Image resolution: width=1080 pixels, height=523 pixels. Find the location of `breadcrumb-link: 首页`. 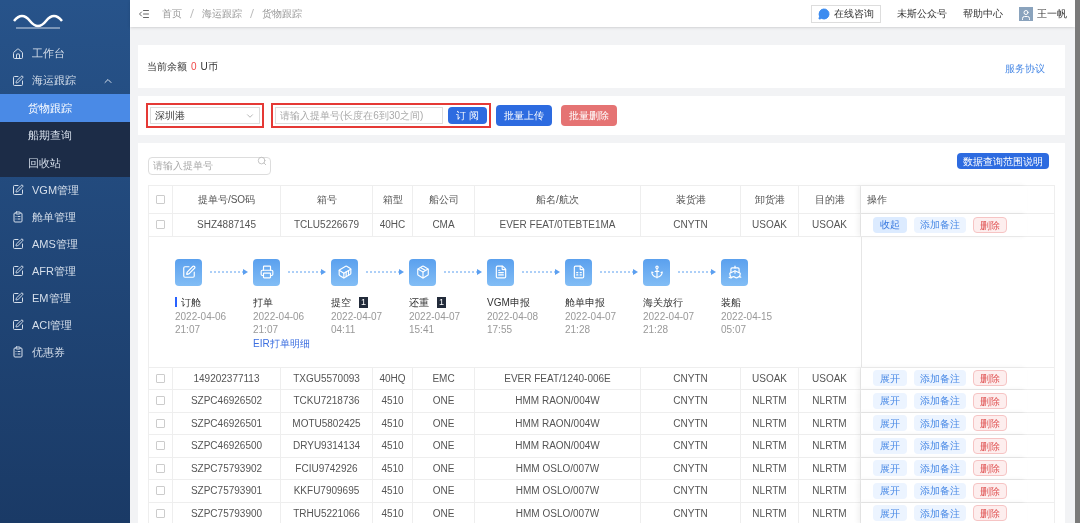

breadcrumb-link: 首页 is located at coordinates (172, 13).